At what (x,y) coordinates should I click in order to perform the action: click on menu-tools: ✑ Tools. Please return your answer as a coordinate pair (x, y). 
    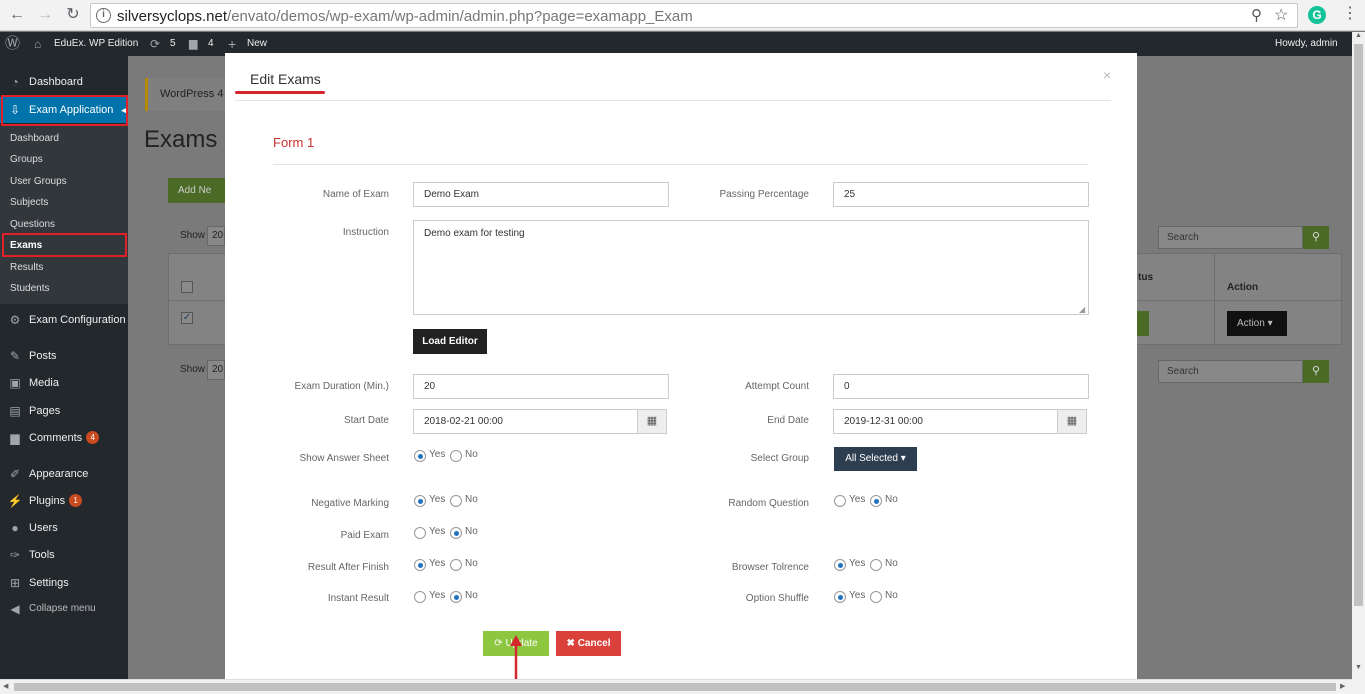
    Looking at the image, I should click on (64, 555).